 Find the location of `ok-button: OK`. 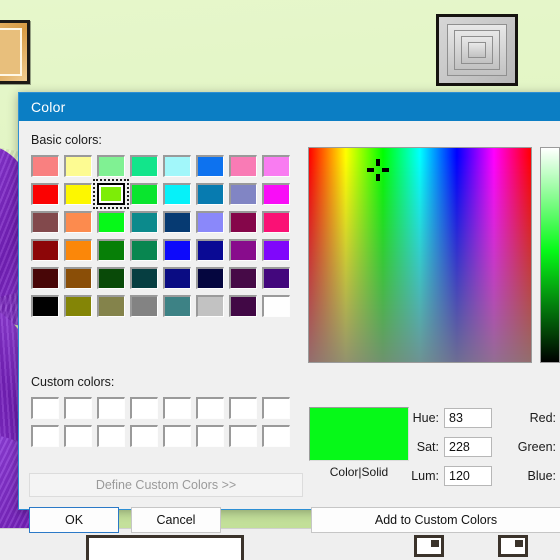

ok-button: OK is located at coordinates (74, 520).